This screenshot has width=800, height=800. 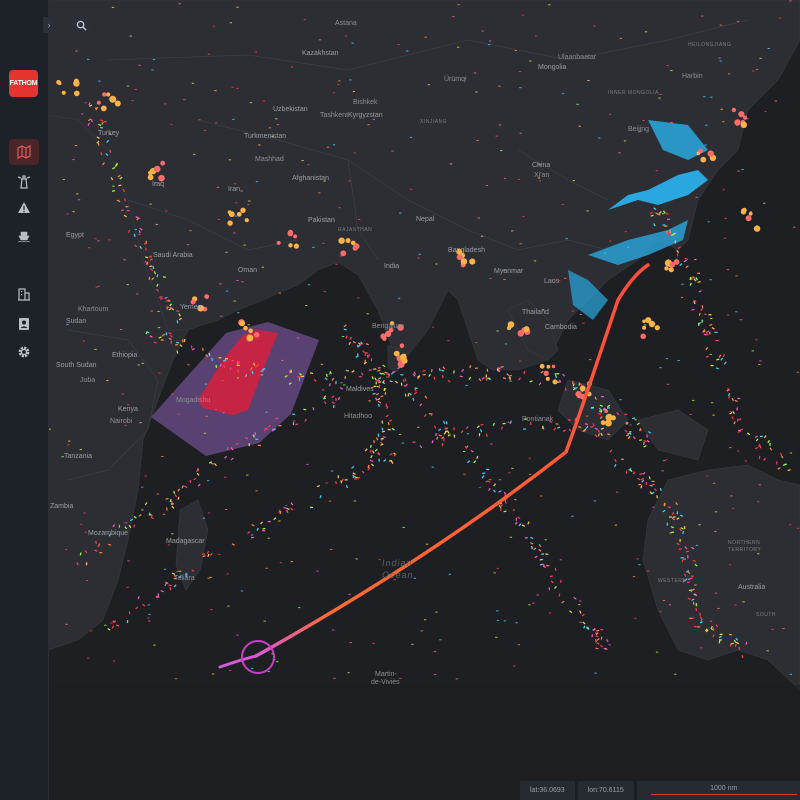 What do you see at coordinates (121, 421) in the screenshot?
I see `map-label-nairobi: Nairobi` at bounding box center [121, 421].